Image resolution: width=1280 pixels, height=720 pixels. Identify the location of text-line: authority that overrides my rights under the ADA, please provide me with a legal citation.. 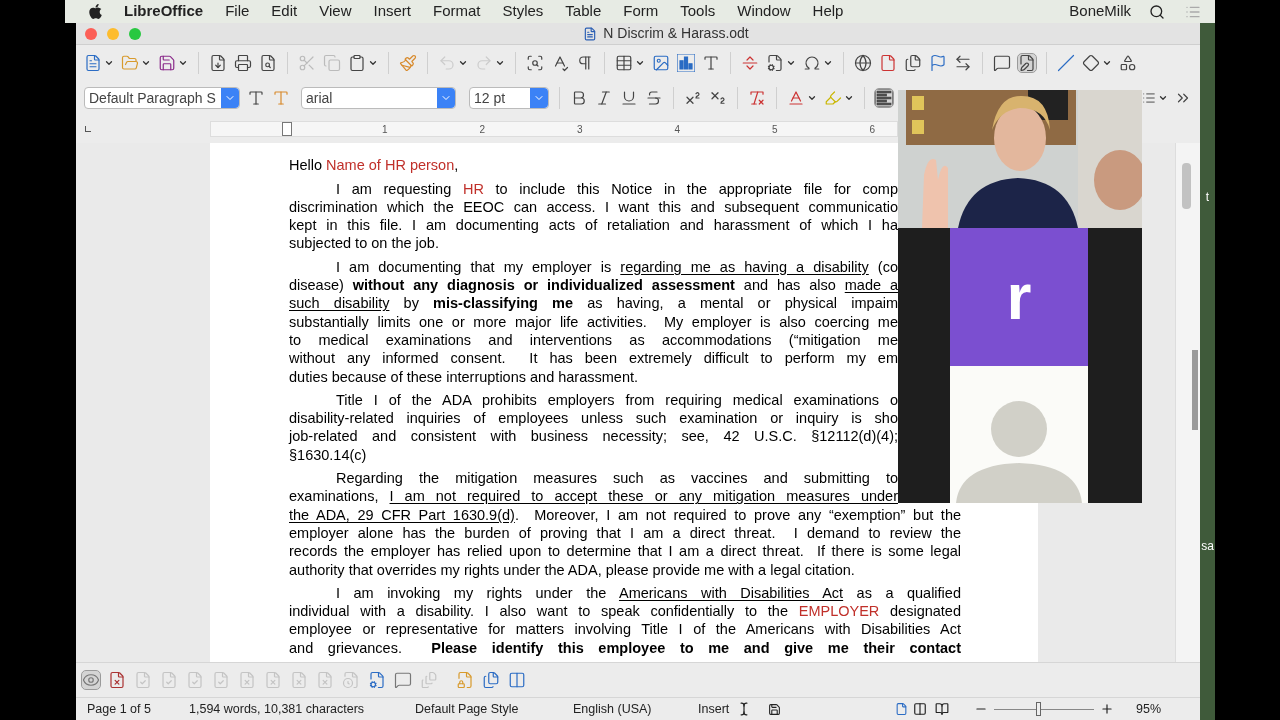
(572, 569).